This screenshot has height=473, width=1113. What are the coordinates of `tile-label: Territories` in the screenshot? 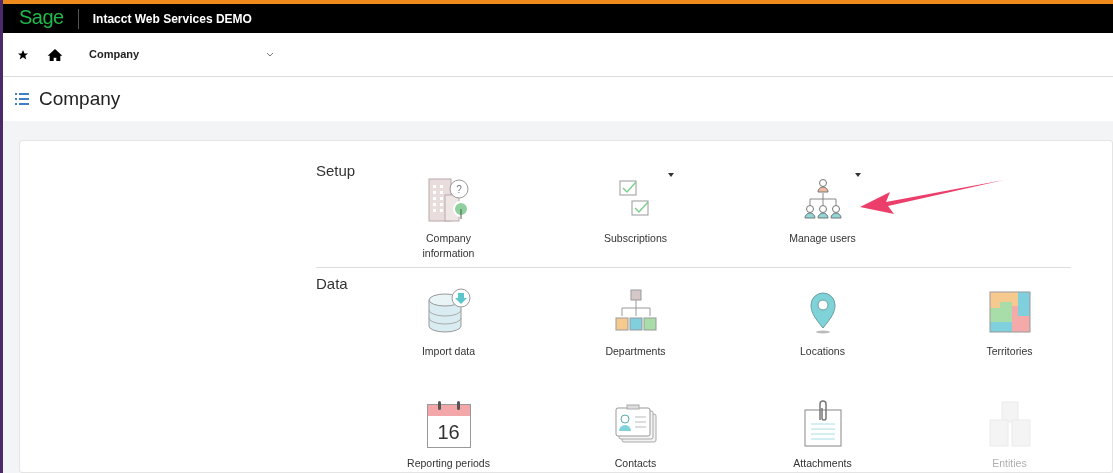 It's located at (1009, 351).